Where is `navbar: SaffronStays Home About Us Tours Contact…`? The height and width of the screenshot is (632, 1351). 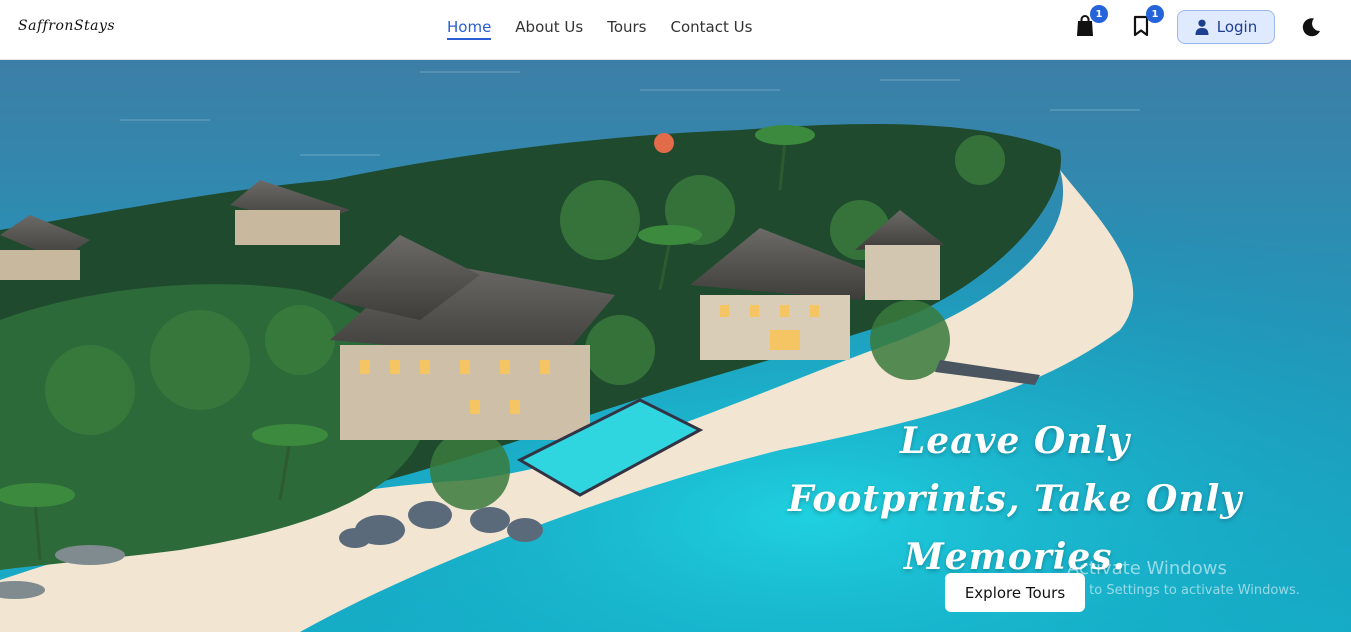 navbar: SaffronStays Home About Us Tours Contact… is located at coordinates (675, 30).